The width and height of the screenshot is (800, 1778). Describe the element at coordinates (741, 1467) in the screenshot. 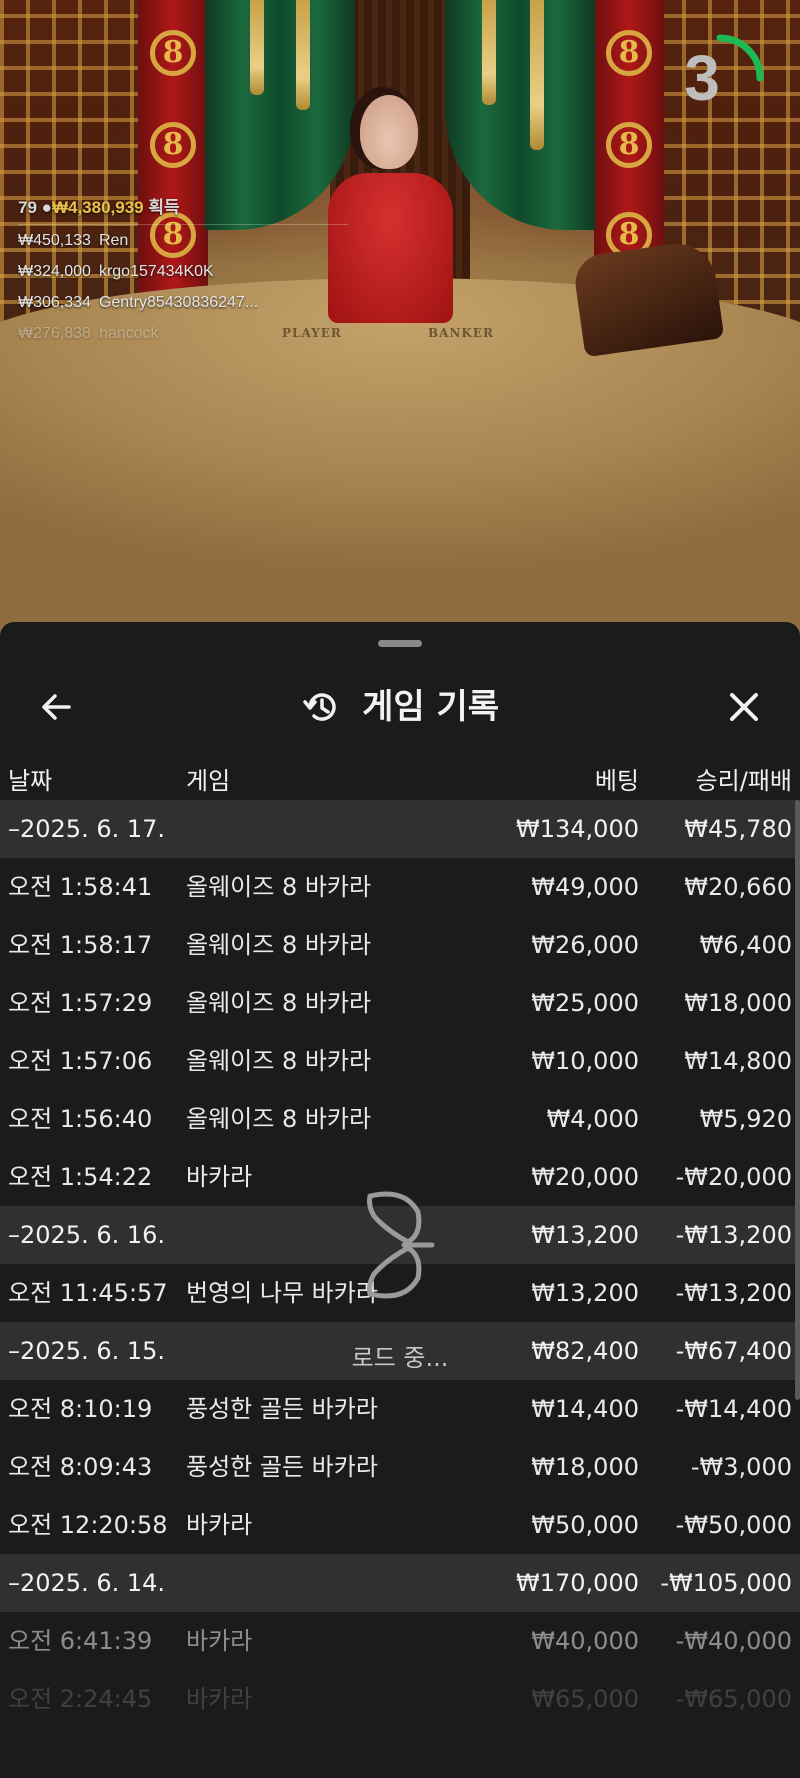

I see `record-win-loss: -₩3,000` at that location.